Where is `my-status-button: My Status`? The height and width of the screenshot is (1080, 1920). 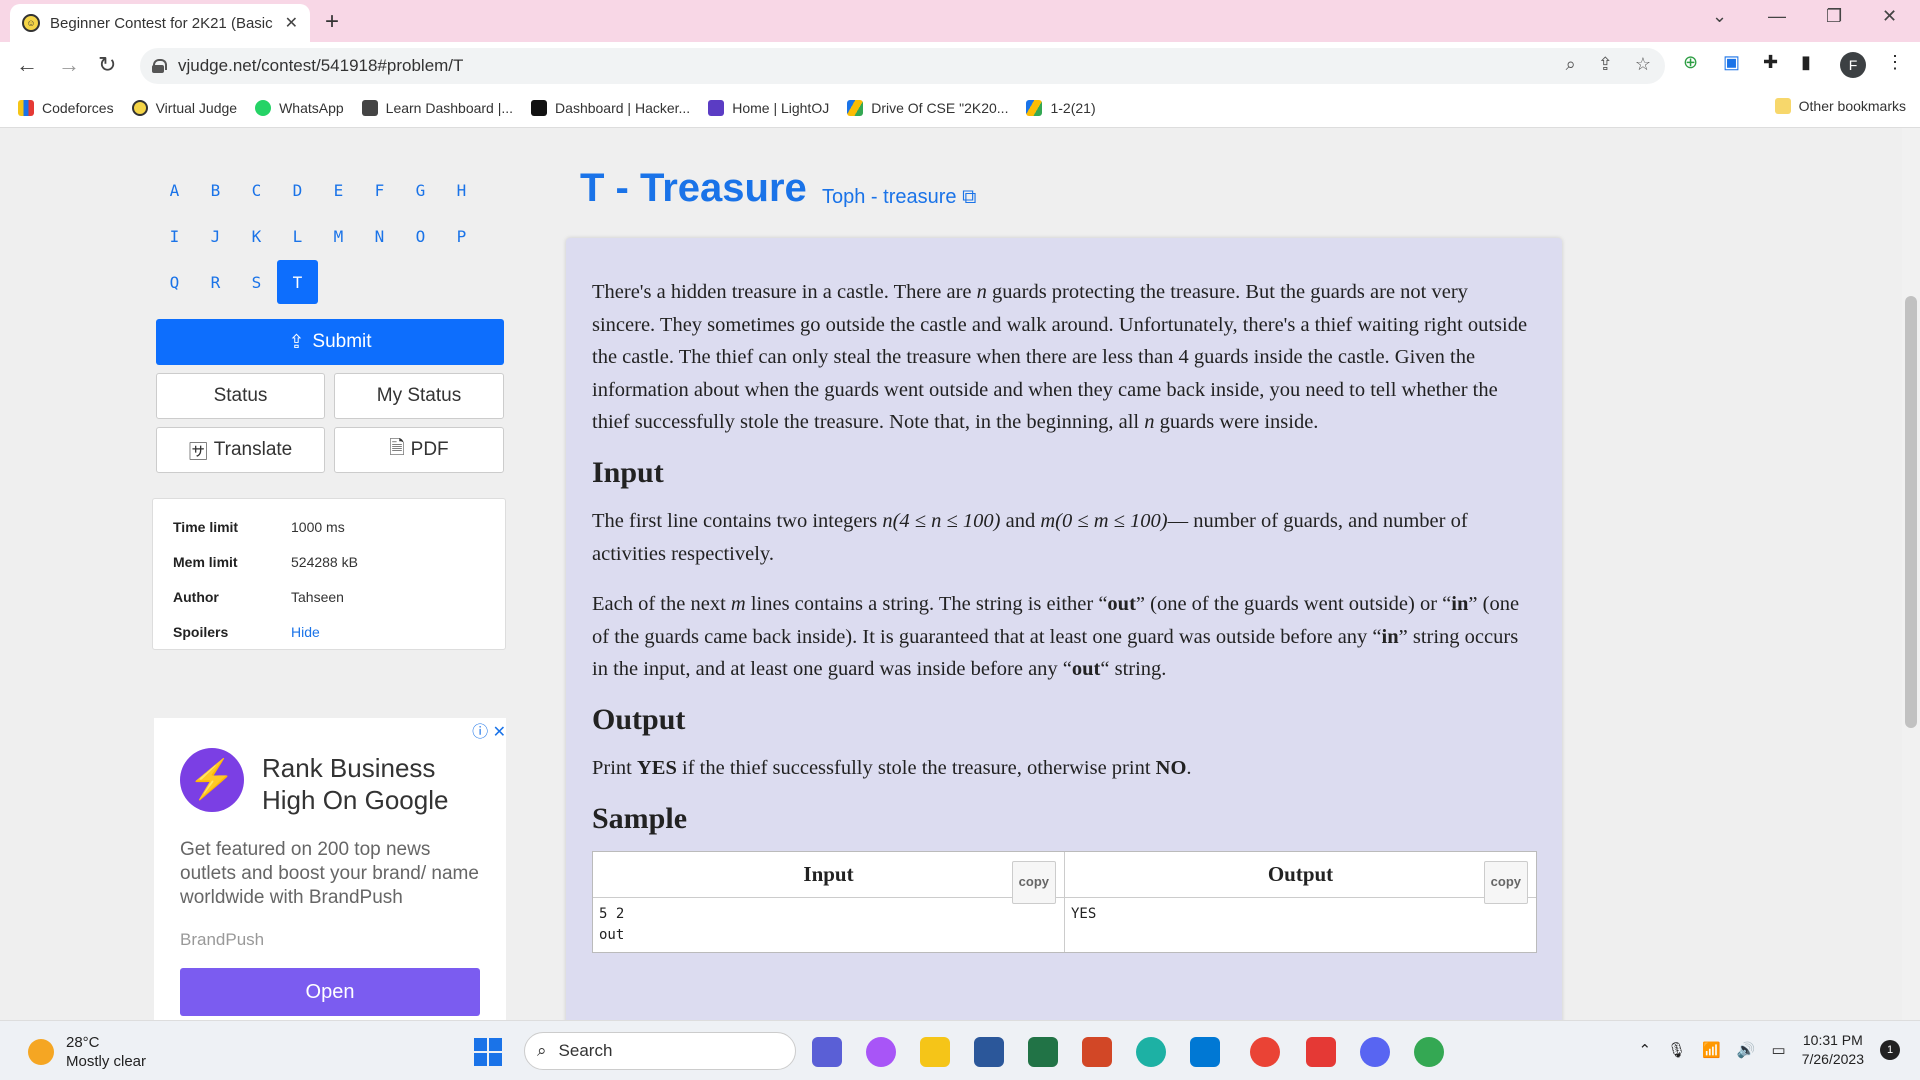 my-status-button: My Status is located at coordinates (419, 396).